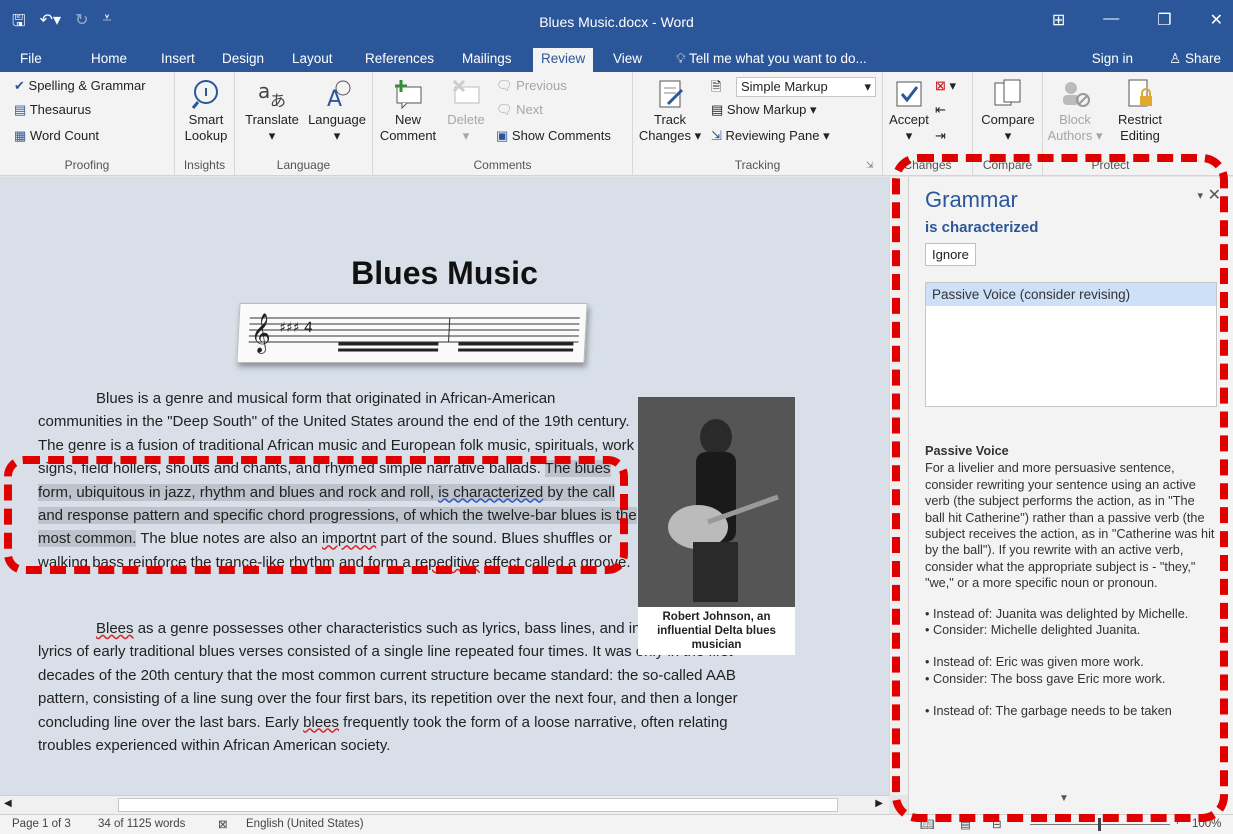  I want to click on show-comments-button: ▣ Show Comments, so click(553, 136).